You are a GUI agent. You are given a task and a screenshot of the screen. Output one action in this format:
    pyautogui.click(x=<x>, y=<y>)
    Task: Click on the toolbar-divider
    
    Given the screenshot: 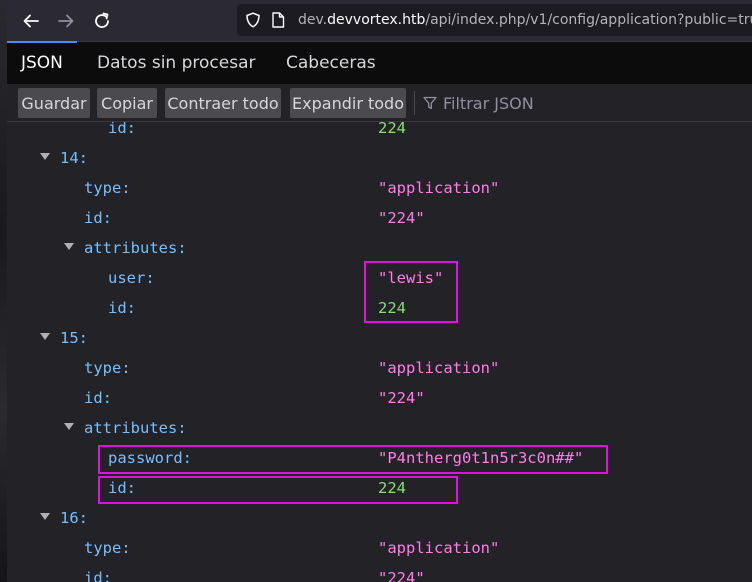 What is the action you would take?
    pyautogui.click(x=414, y=103)
    